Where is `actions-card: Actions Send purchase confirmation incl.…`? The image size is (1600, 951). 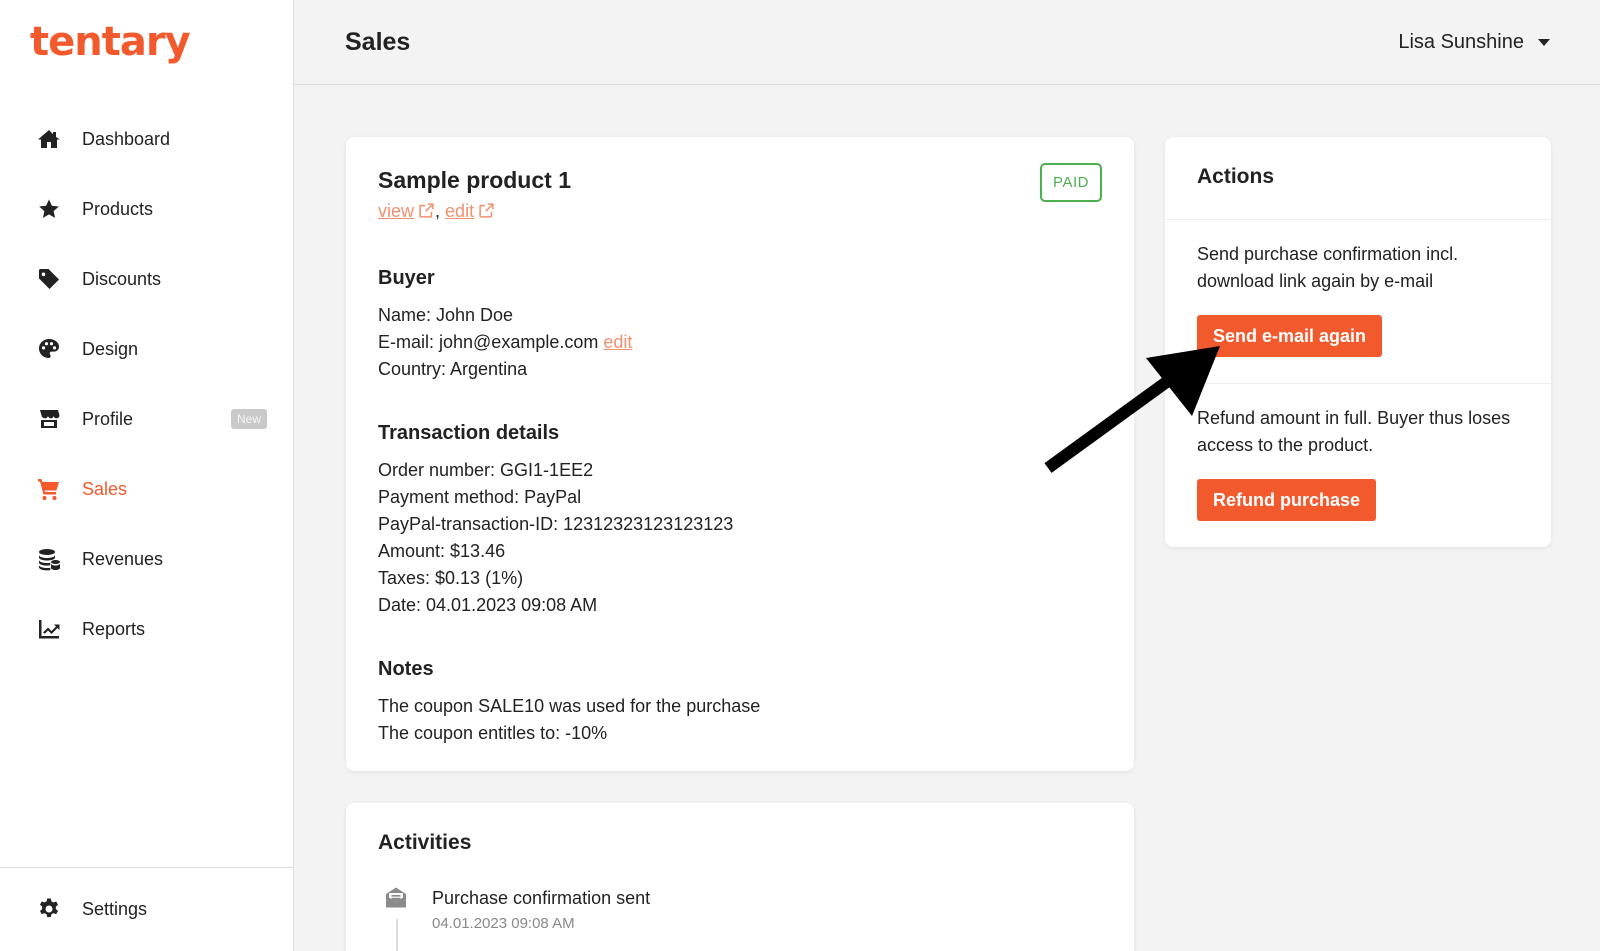
actions-card: Actions Send purchase confirmation incl.… is located at coordinates (1358, 342).